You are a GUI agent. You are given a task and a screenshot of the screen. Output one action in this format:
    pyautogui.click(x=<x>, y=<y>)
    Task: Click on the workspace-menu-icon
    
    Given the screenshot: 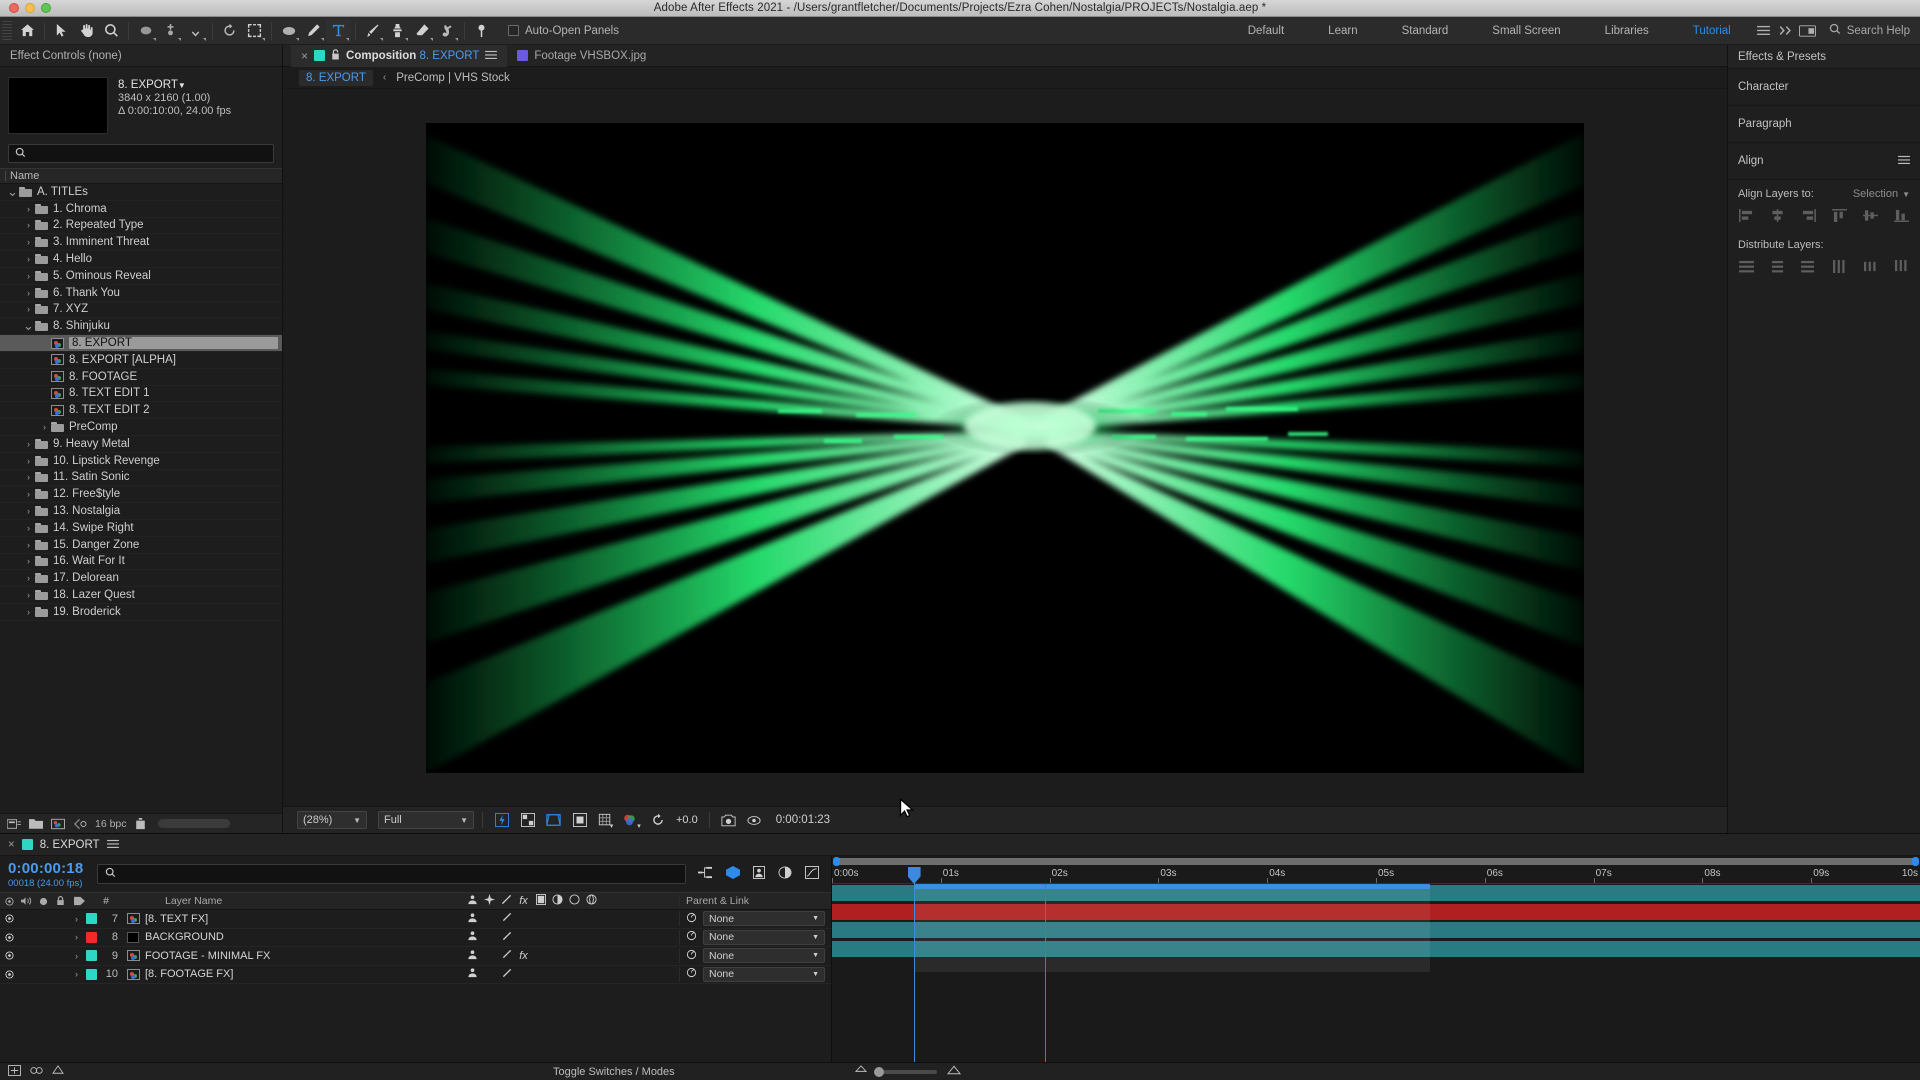 What is the action you would take?
    pyautogui.click(x=1764, y=31)
    